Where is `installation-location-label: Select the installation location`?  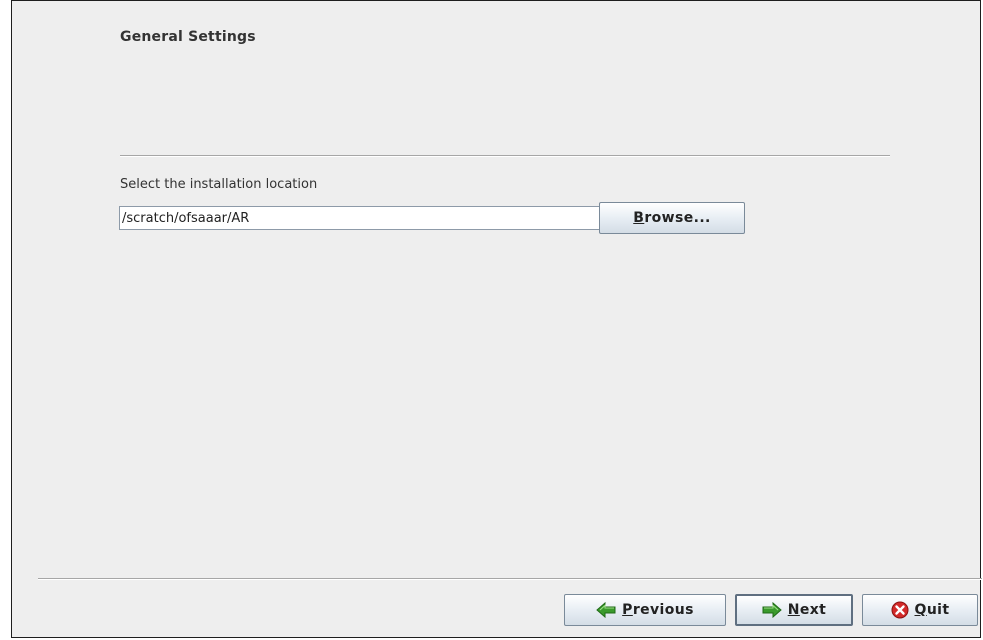 installation-location-label: Select the installation location is located at coordinates (219, 184).